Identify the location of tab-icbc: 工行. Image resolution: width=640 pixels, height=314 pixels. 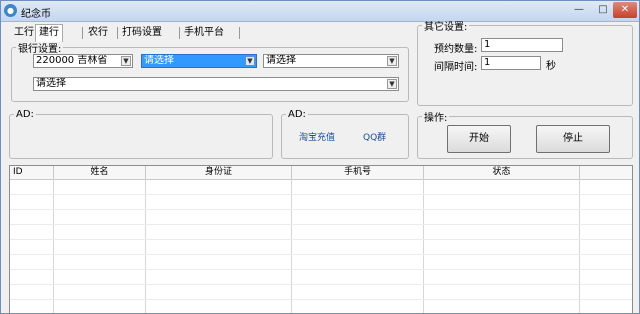
(24, 33).